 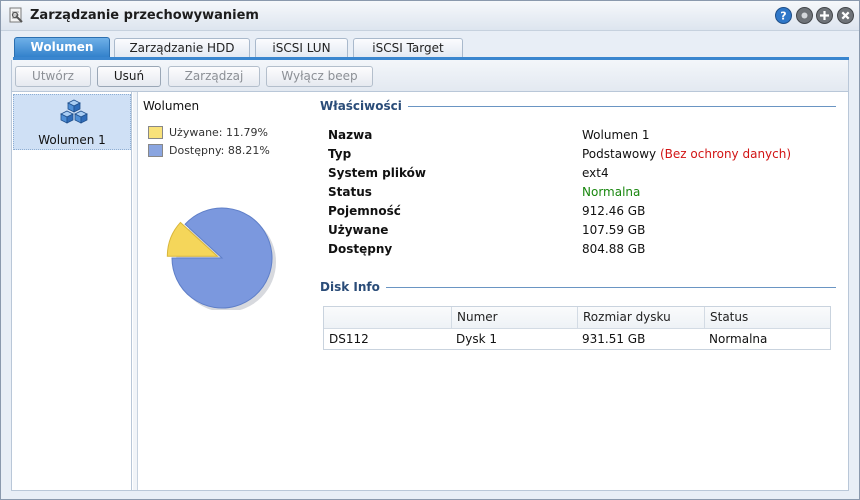 What do you see at coordinates (614, 211) in the screenshot?
I see `prop-value-capacity: 912.46 GB` at bounding box center [614, 211].